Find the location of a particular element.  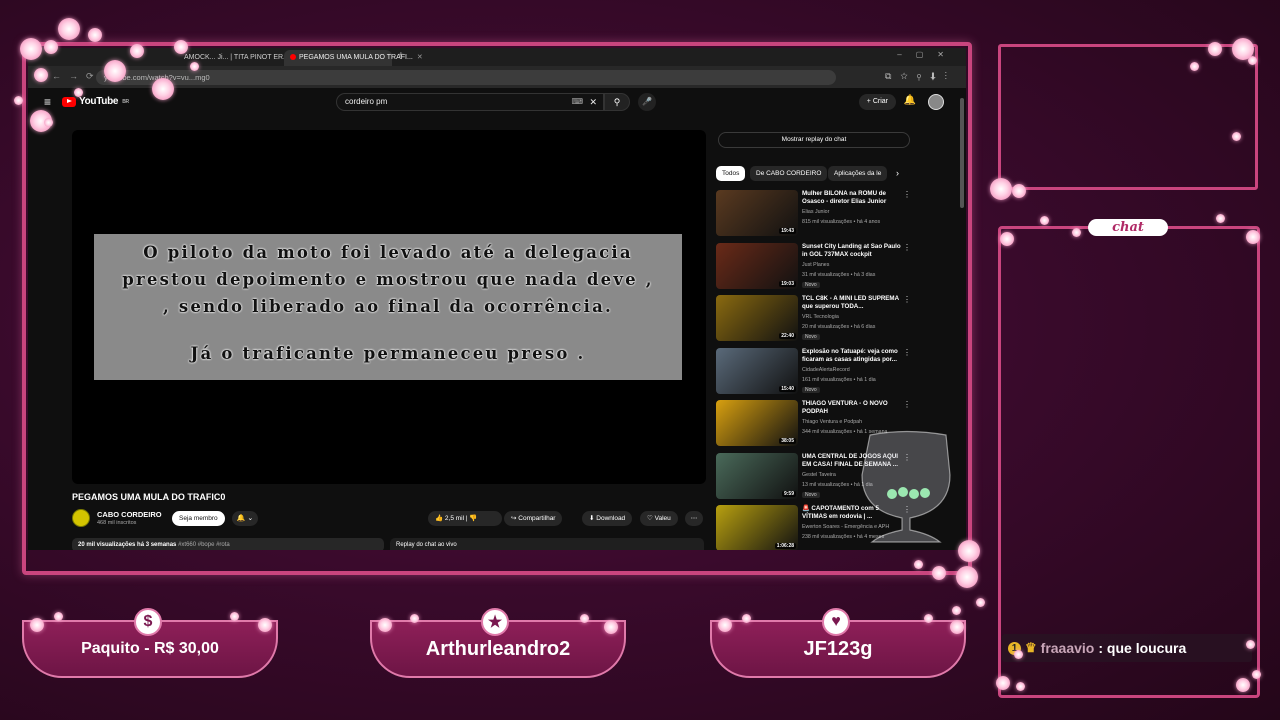

dollar-icon: $ is located at coordinates (148, 622).